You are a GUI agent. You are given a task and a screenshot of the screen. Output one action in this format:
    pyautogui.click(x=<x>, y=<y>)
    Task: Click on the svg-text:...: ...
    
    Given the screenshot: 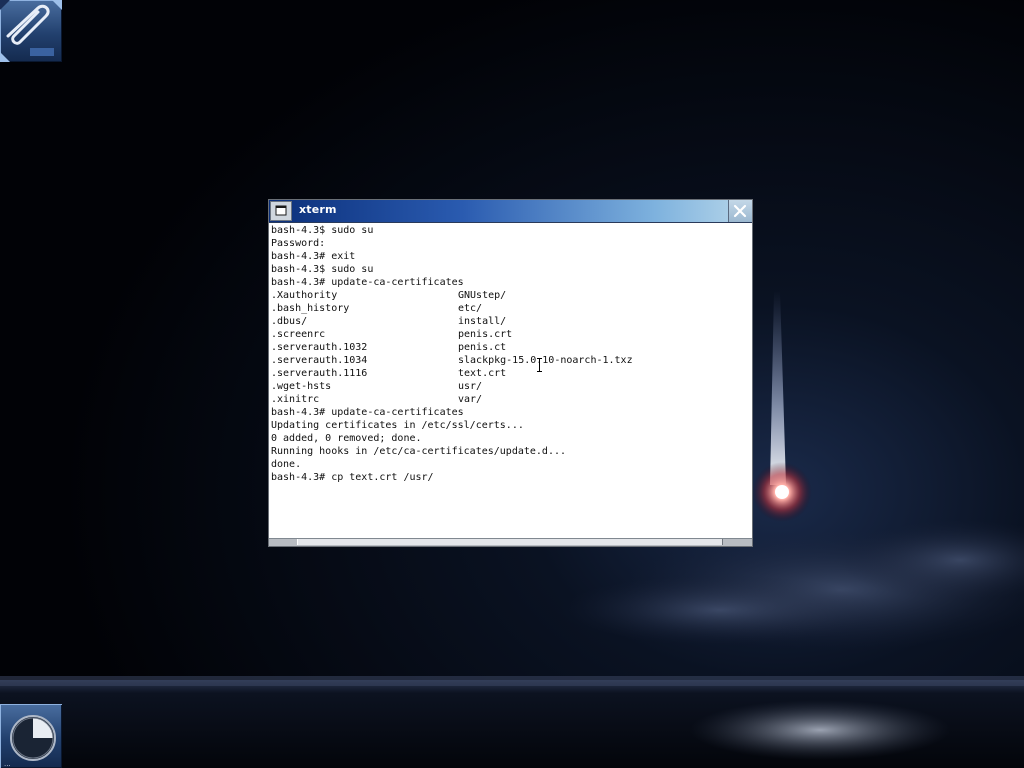 What is the action you would take?
    pyautogui.click(x=7, y=764)
    